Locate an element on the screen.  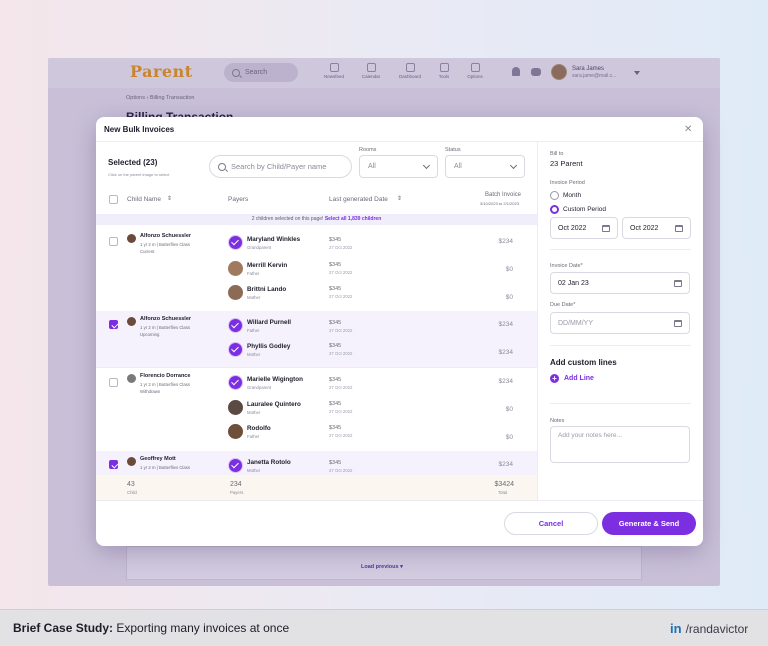
payer-name: Maryland Winkles is located at coordinates (274, 239).